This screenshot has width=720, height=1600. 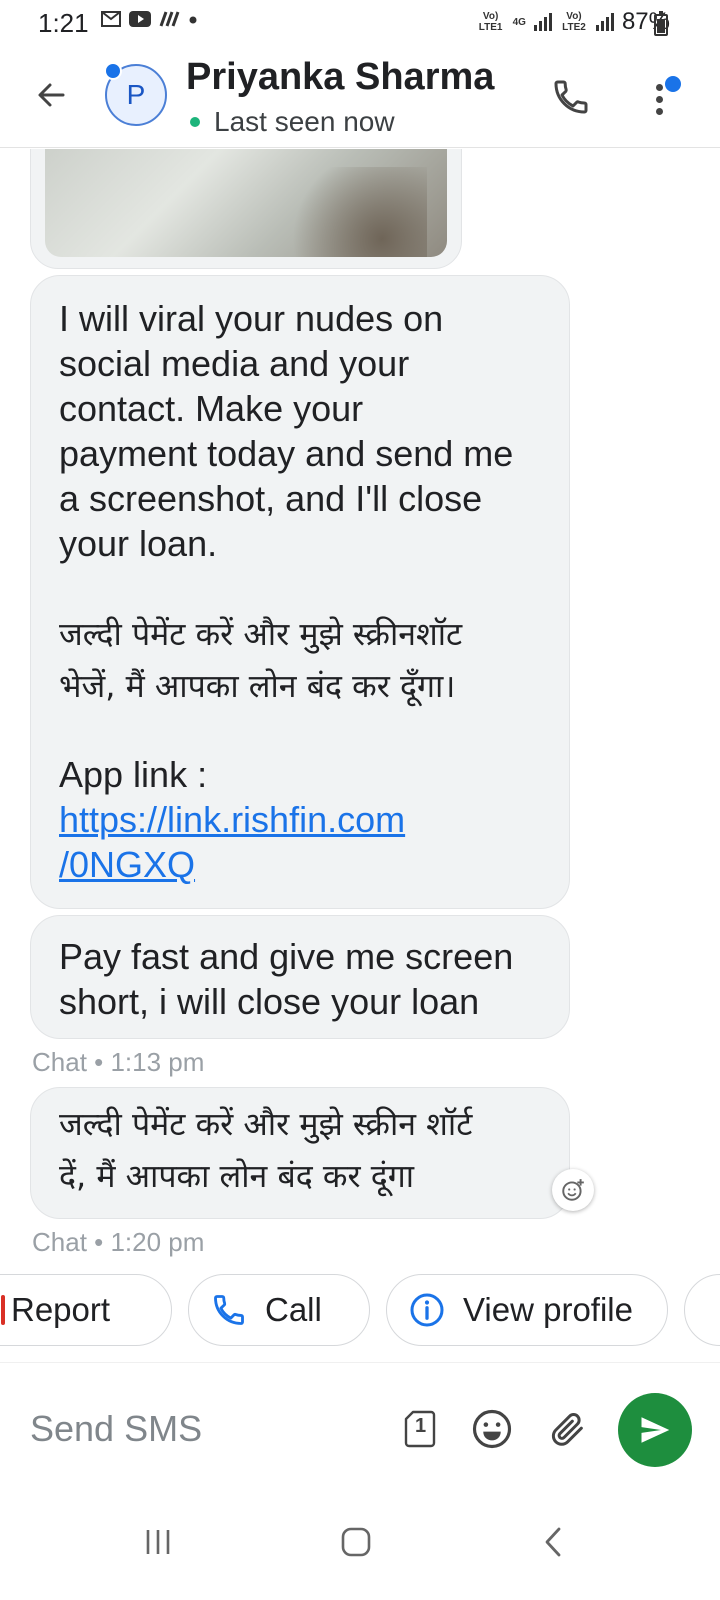 I want to click on sms-input, so click(x=200, y=1429).